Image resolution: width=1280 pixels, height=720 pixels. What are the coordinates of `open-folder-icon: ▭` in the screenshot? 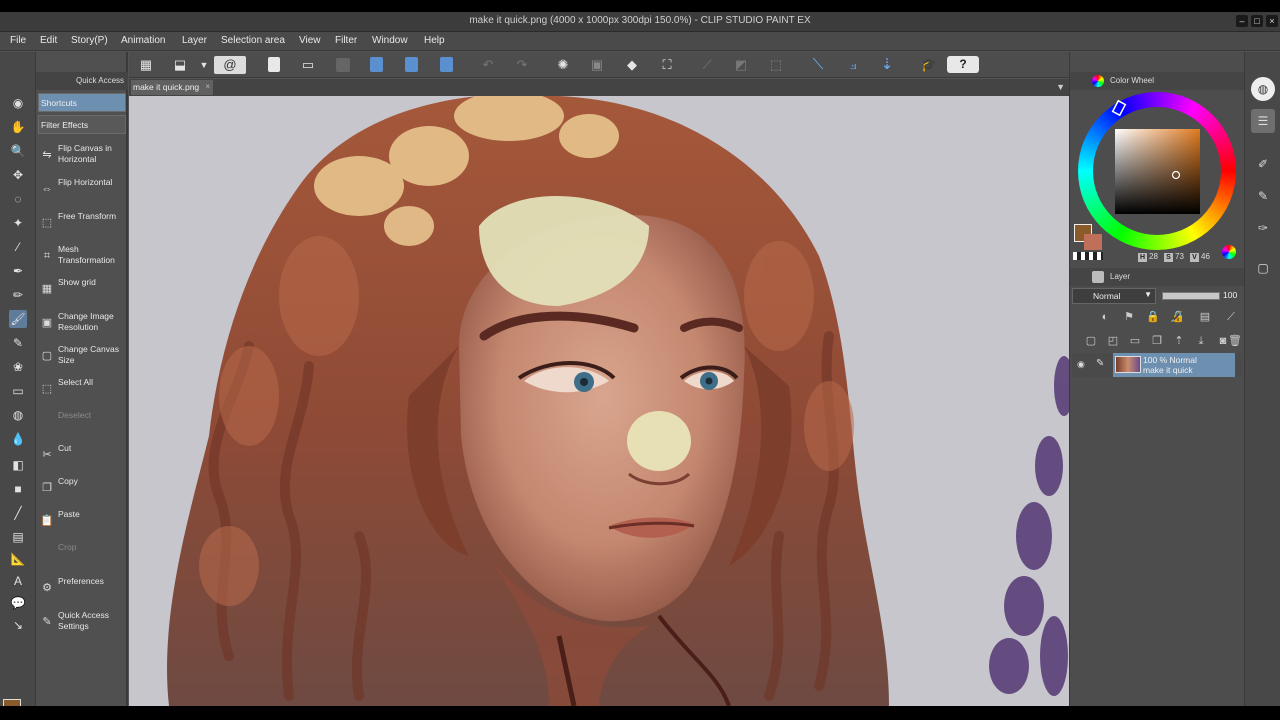 It's located at (308, 65).